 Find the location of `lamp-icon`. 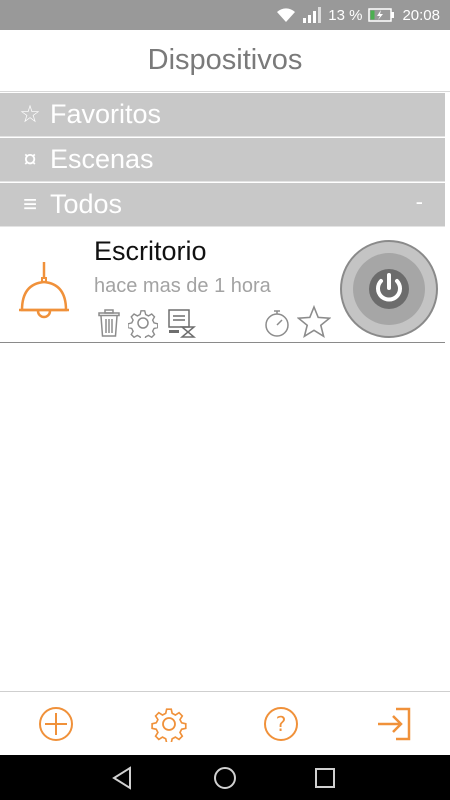

lamp-icon is located at coordinates (44, 290).